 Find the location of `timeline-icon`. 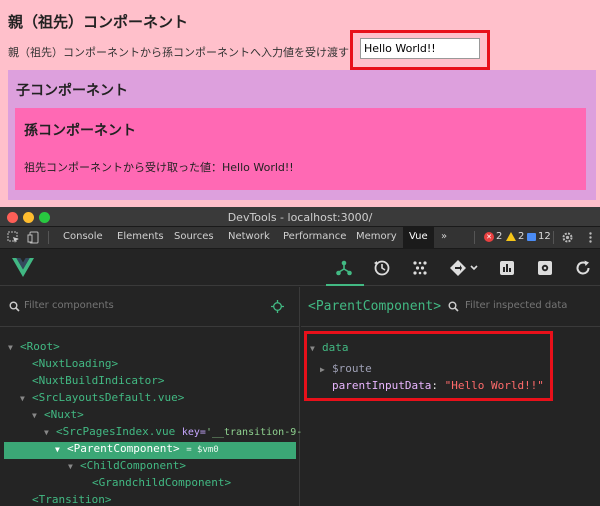

timeline-icon is located at coordinates (382, 268).